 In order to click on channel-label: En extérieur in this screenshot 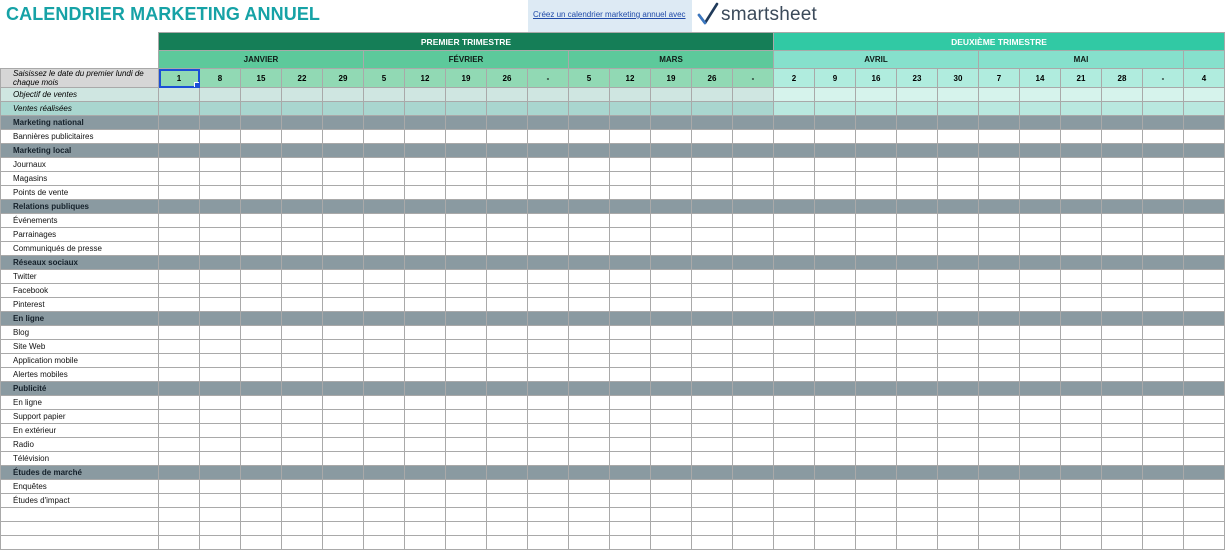, I will do `click(79, 430)`.